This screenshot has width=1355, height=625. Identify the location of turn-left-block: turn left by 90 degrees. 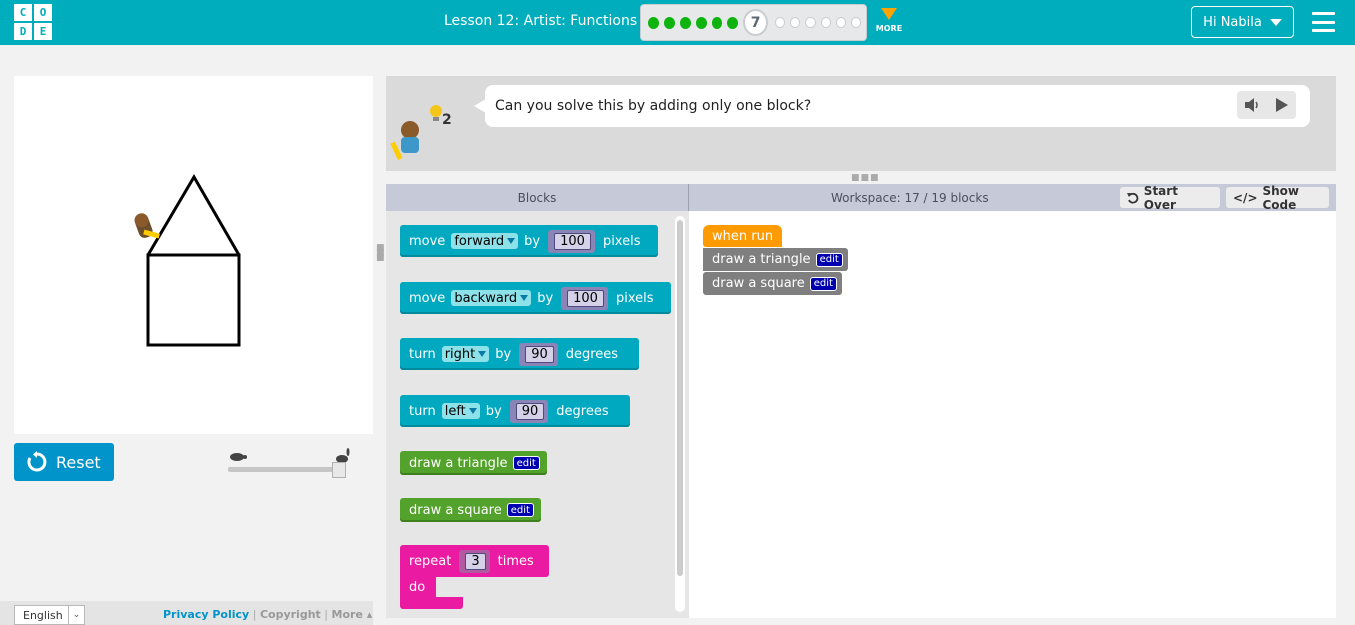
(515, 411).